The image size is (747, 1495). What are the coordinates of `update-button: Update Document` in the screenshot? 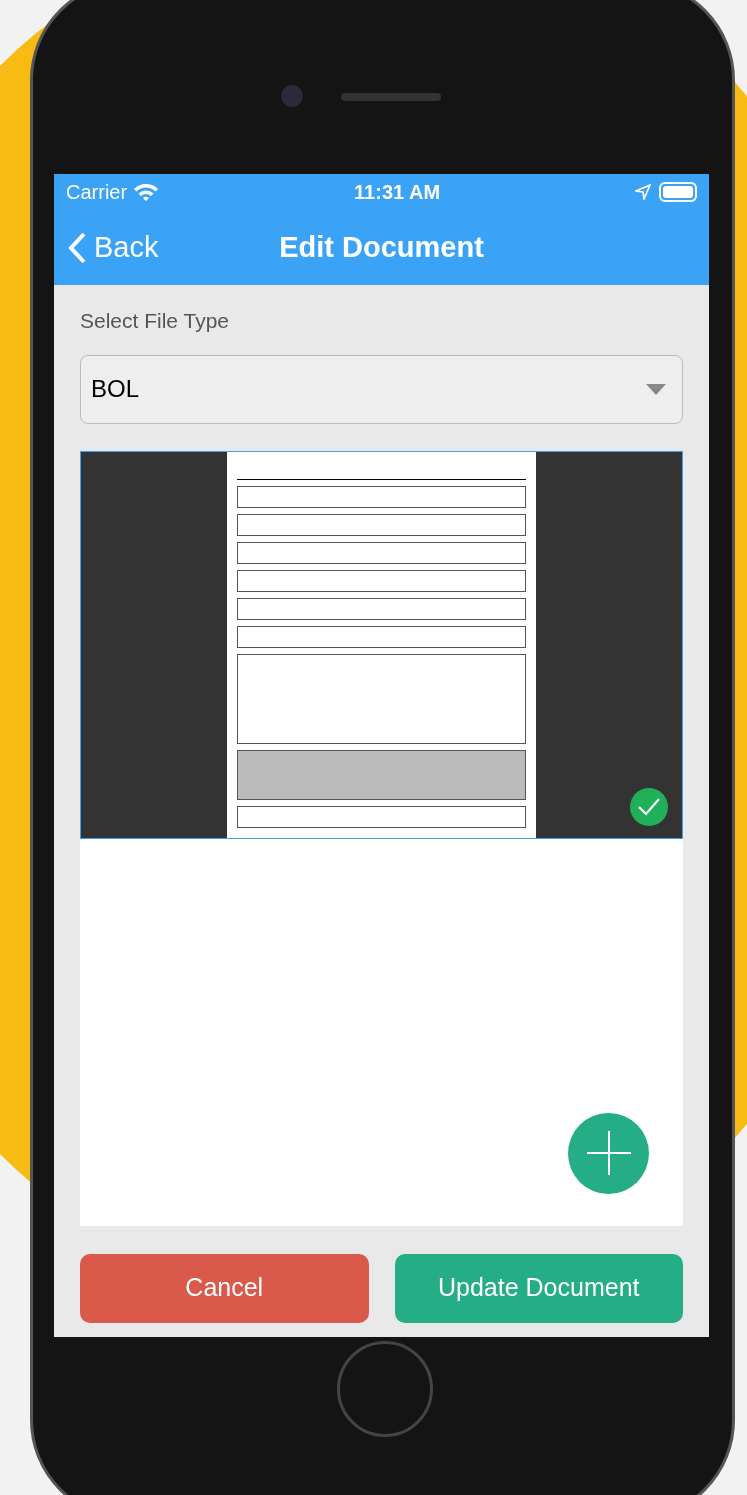 It's located at (538, 1288).